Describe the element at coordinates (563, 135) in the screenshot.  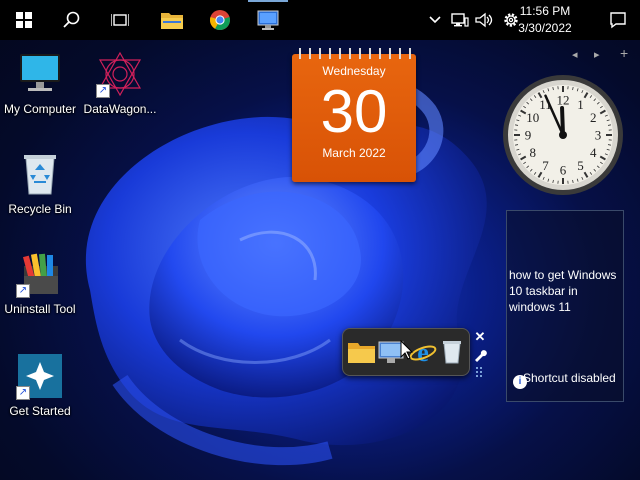
I see `clock-gadget: 12 1234567891011` at that location.